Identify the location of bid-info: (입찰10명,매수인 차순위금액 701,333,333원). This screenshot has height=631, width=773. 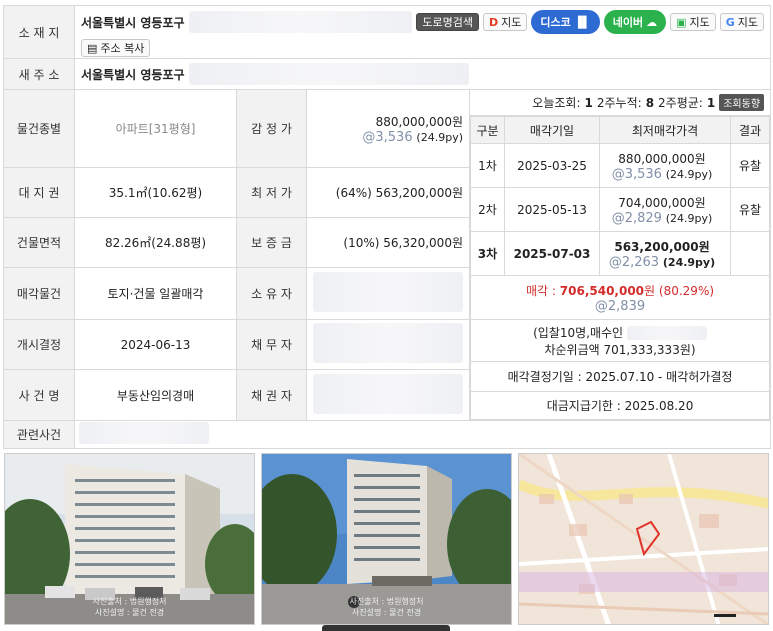
(620, 340).